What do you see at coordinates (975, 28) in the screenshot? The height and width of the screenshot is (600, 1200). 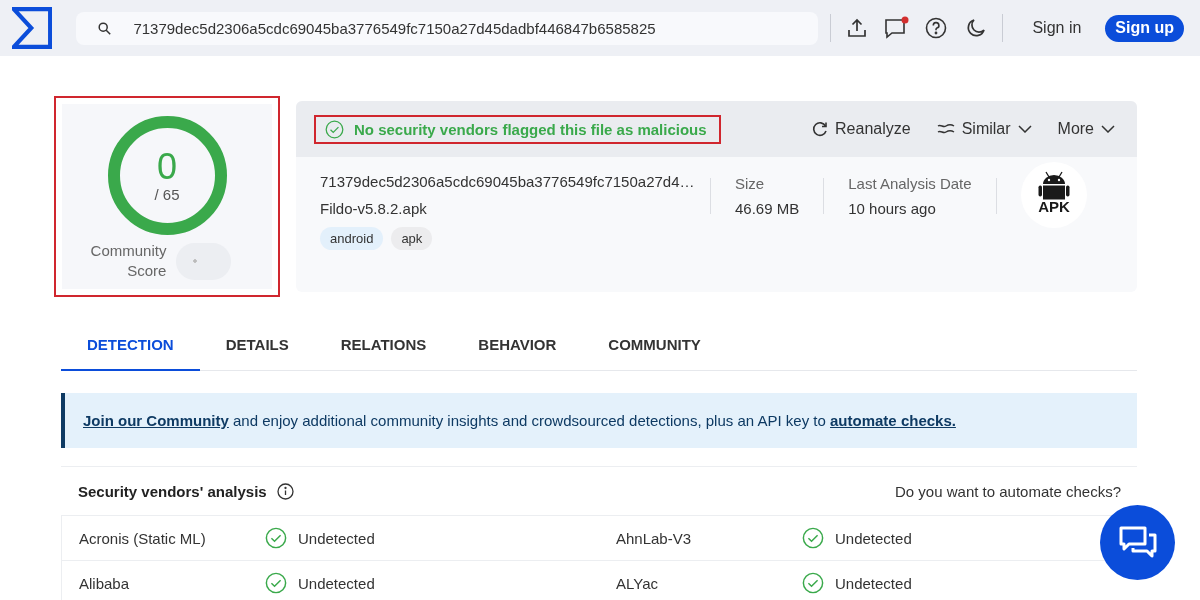 I see `moon-icon` at bounding box center [975, 28].